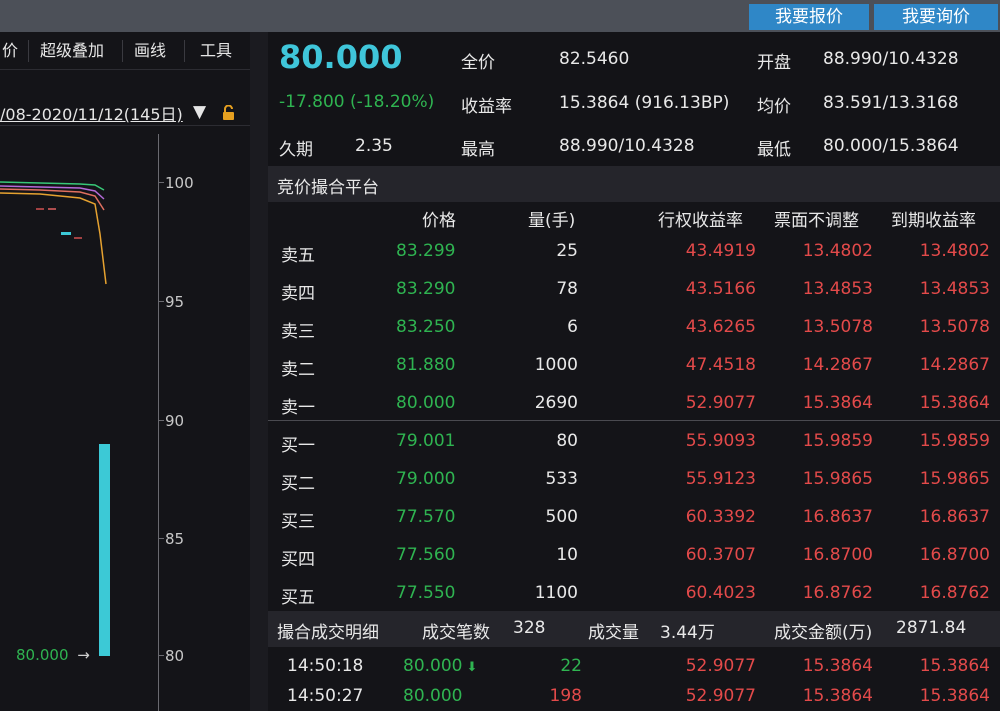 The height and width of the screenshot is (711, 1000). What do you see at coordinates (567, 555) in the screenshot?
I see `row-qty: 10` at bounding box center [567, 555].